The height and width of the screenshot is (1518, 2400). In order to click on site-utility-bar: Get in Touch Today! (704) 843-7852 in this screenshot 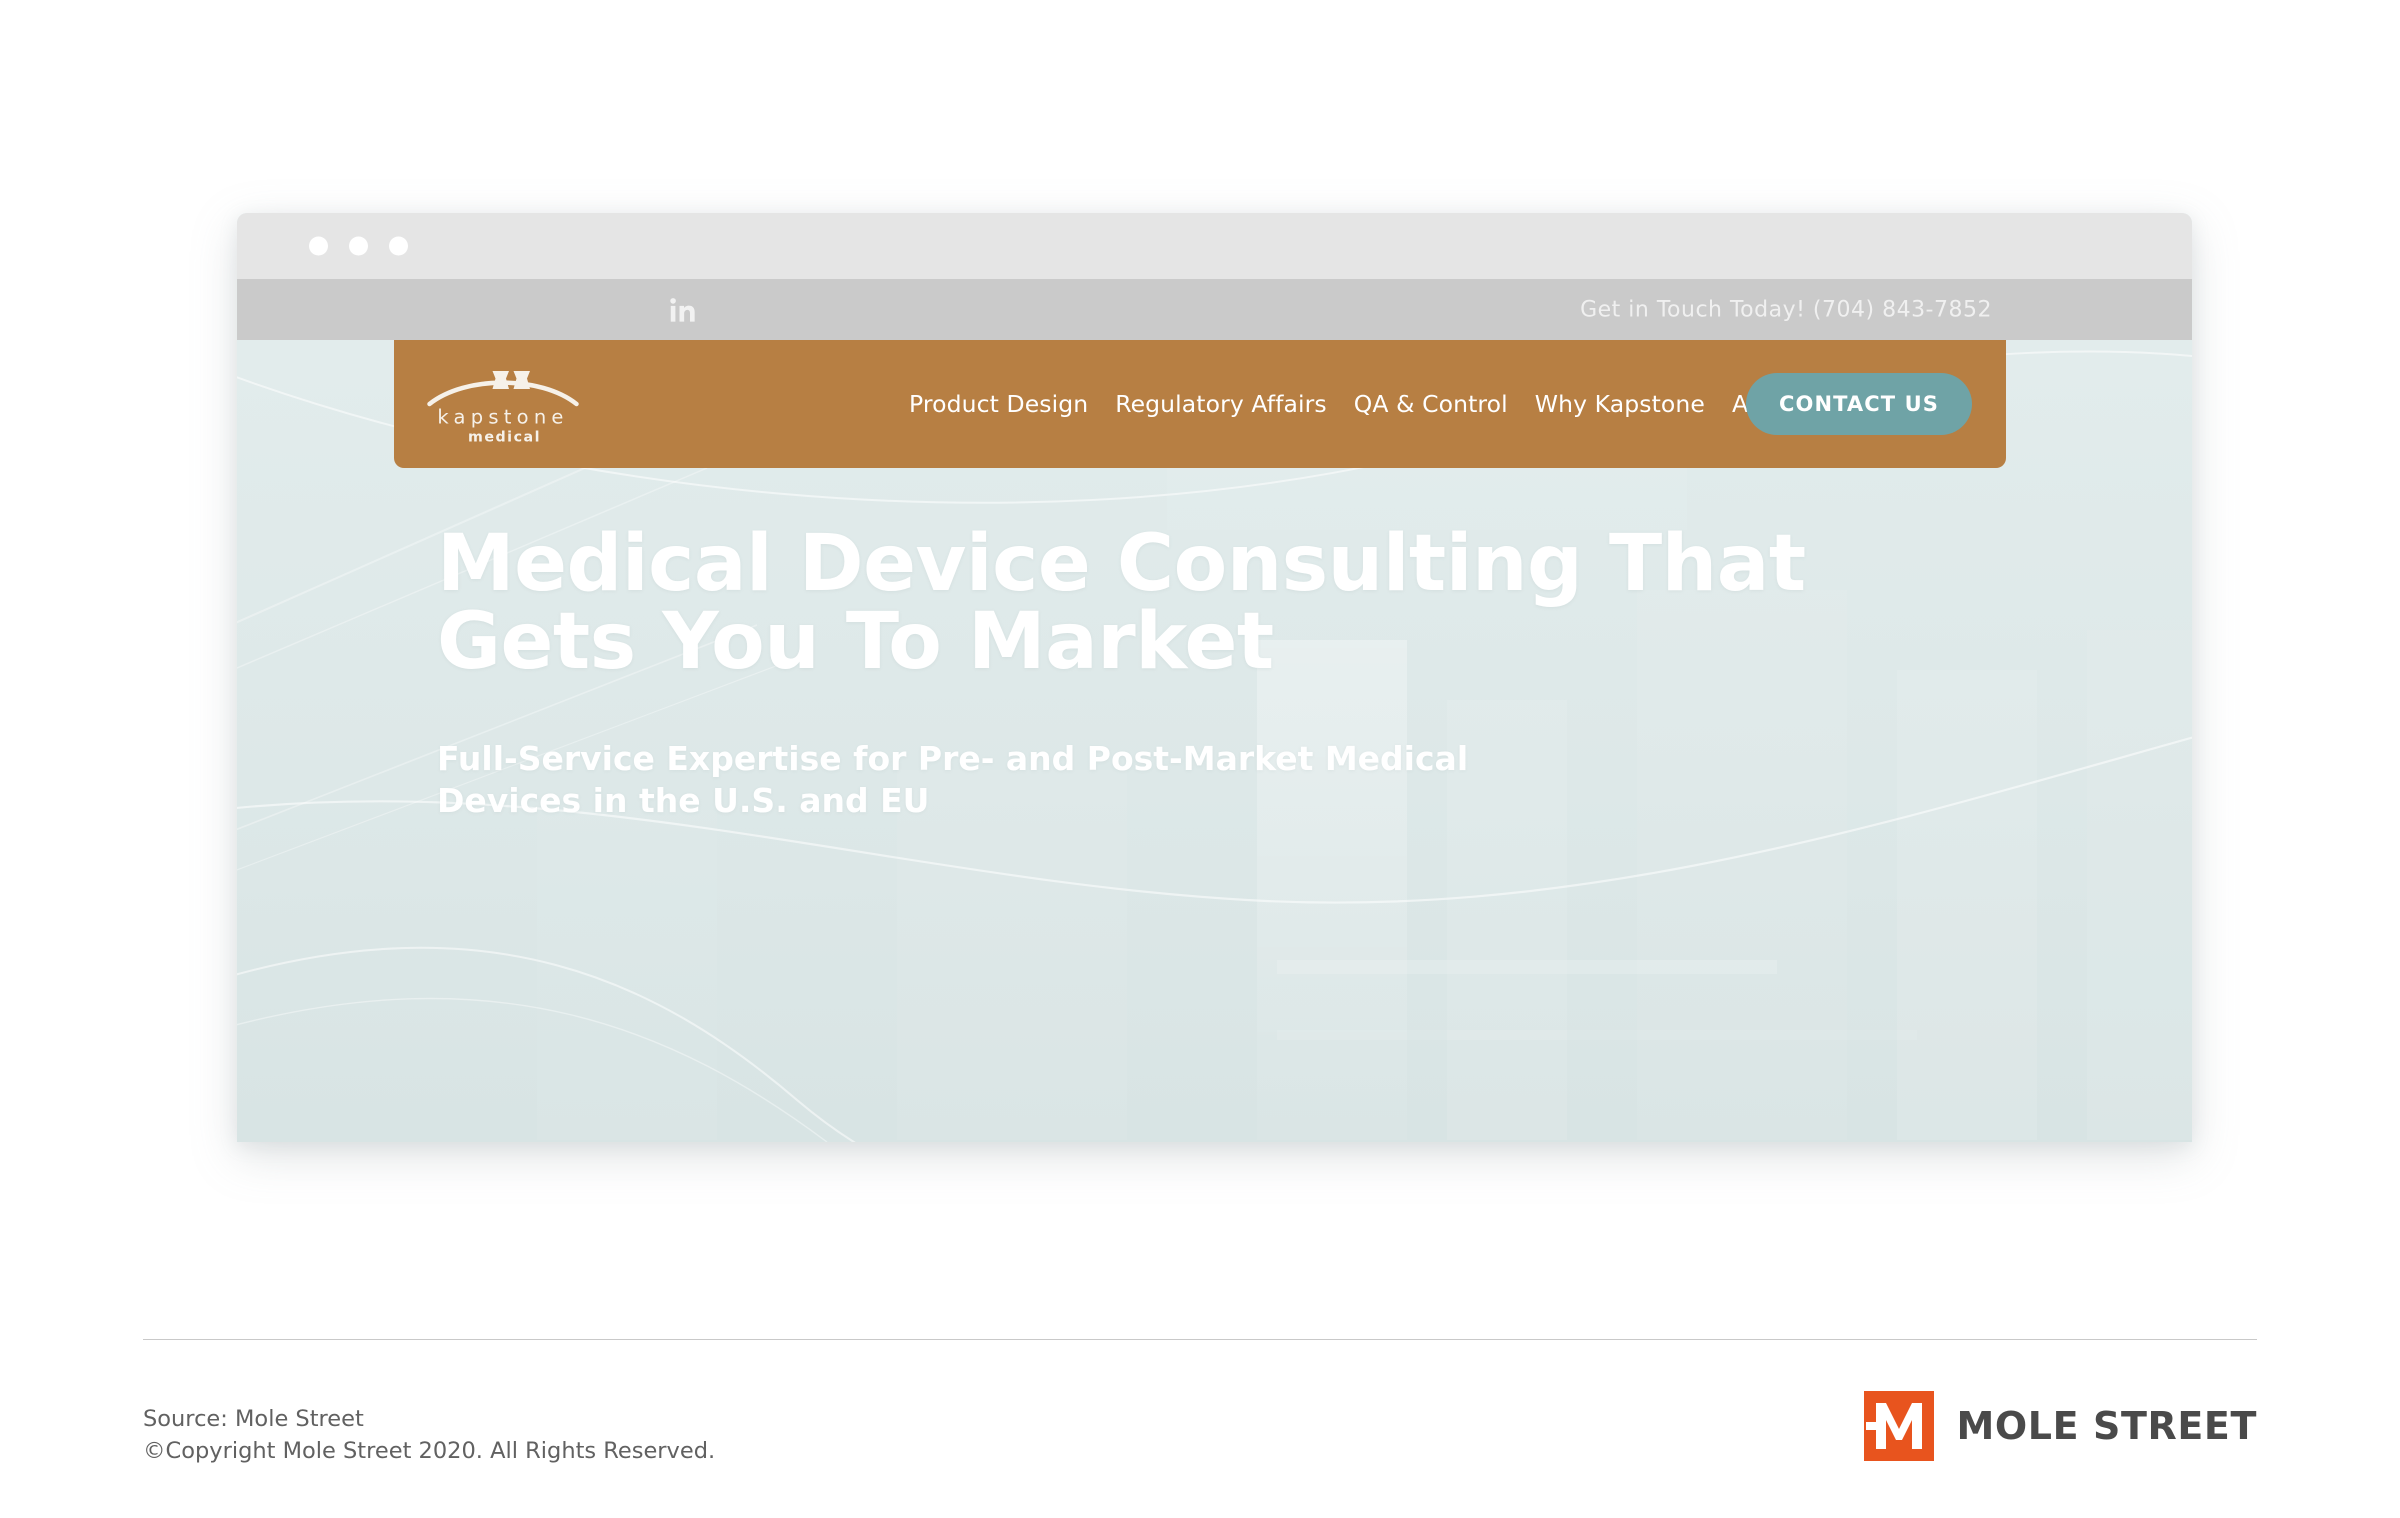, I will do `click(1214, 309)`.